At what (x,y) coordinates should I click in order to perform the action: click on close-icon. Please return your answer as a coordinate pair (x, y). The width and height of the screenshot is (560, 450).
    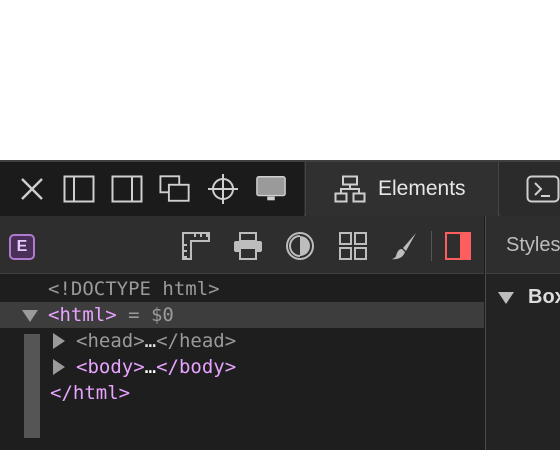
    Looking at the image, I should click on (32, 189).